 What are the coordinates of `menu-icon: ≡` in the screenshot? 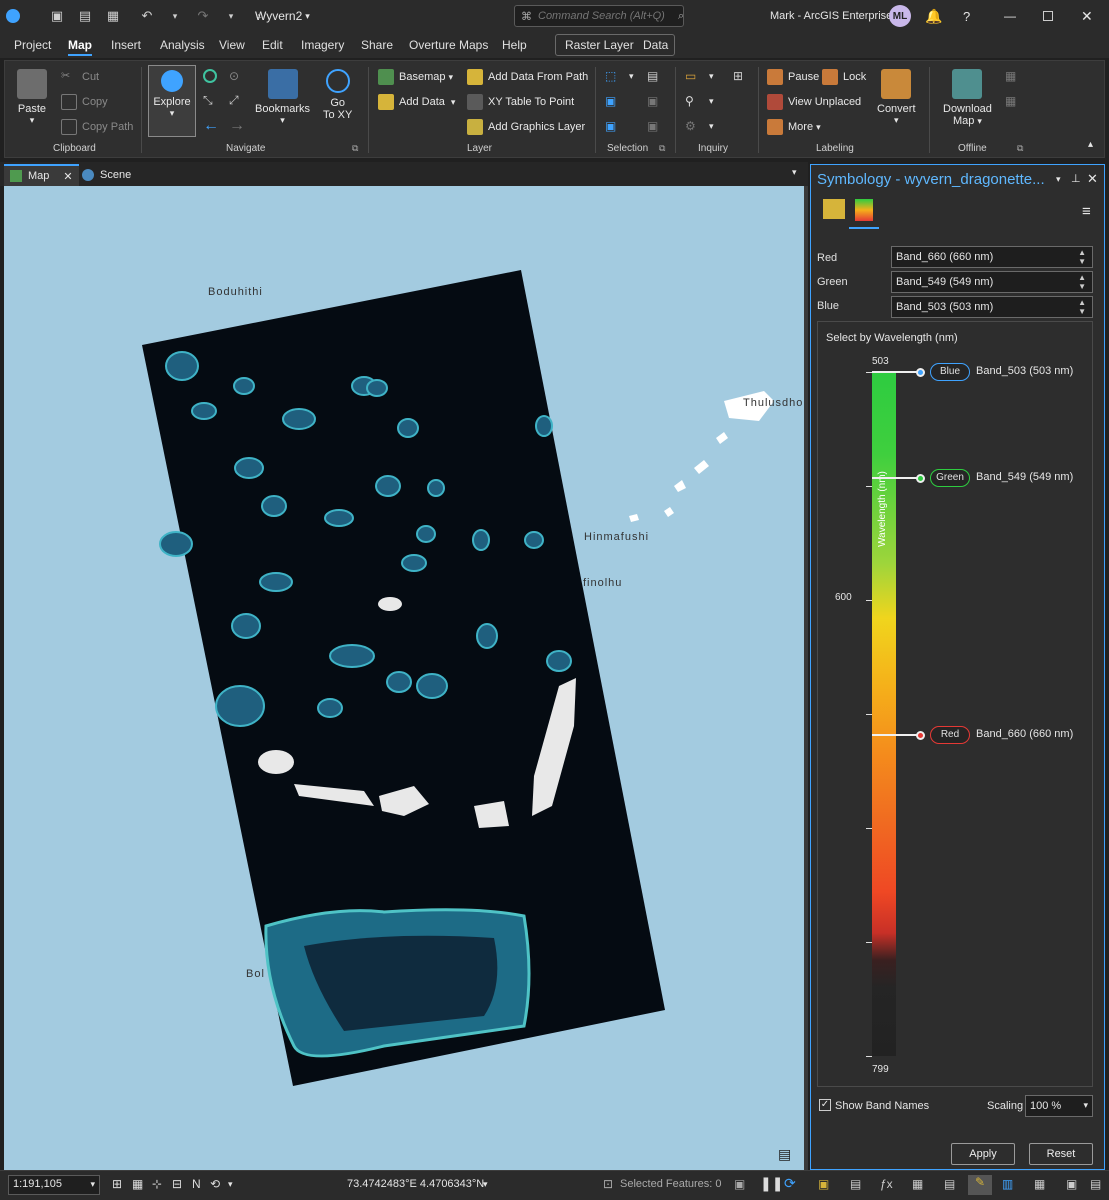 It's located at (1086, 211).